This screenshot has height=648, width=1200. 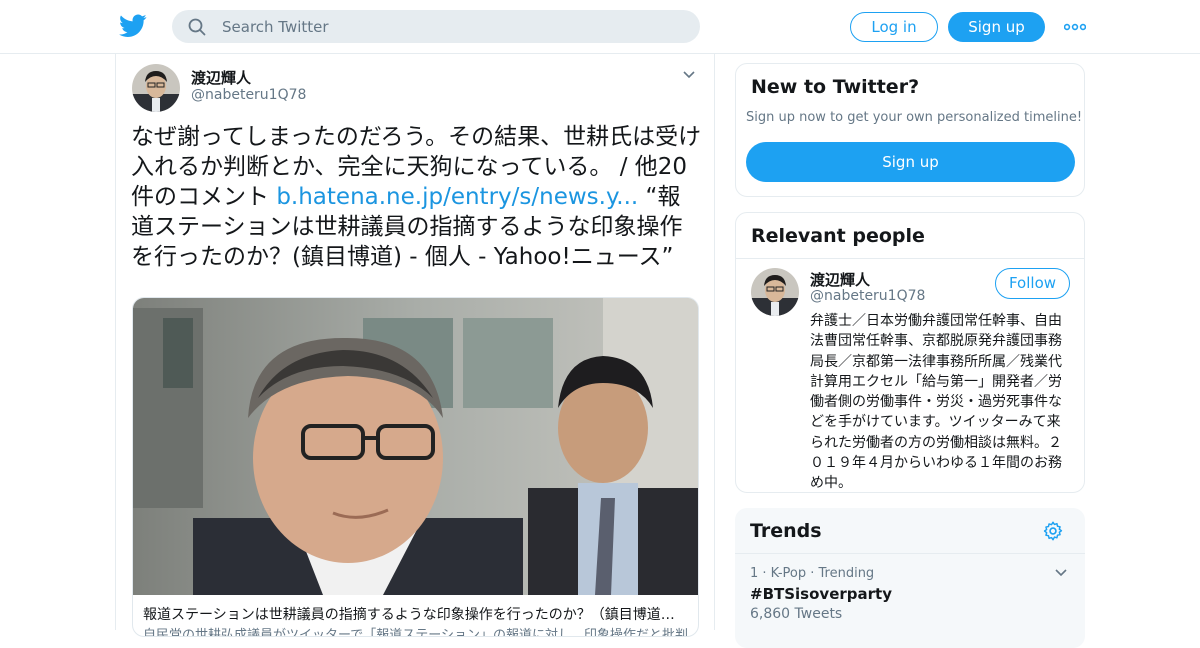 I want to click on trend-meta: 1 · K-Pop · Trending, so click(x=812, y=573).